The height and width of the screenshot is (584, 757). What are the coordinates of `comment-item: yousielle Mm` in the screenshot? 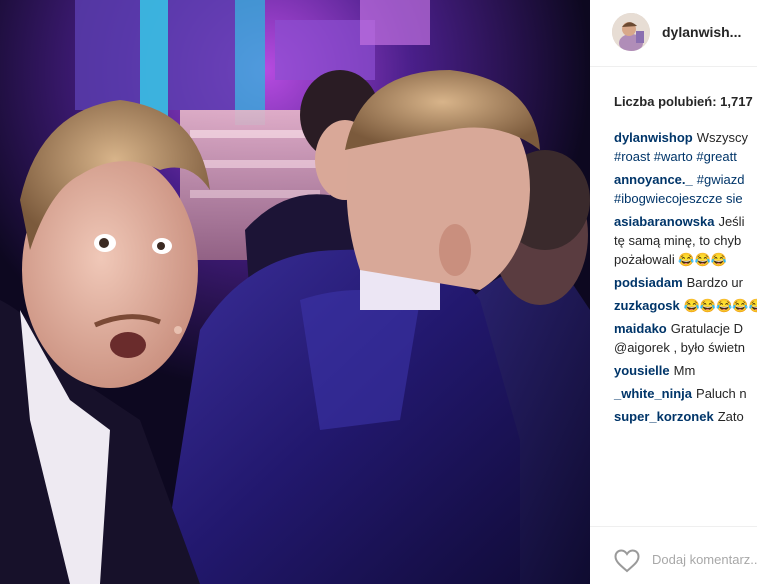 It's located at (685, 370).